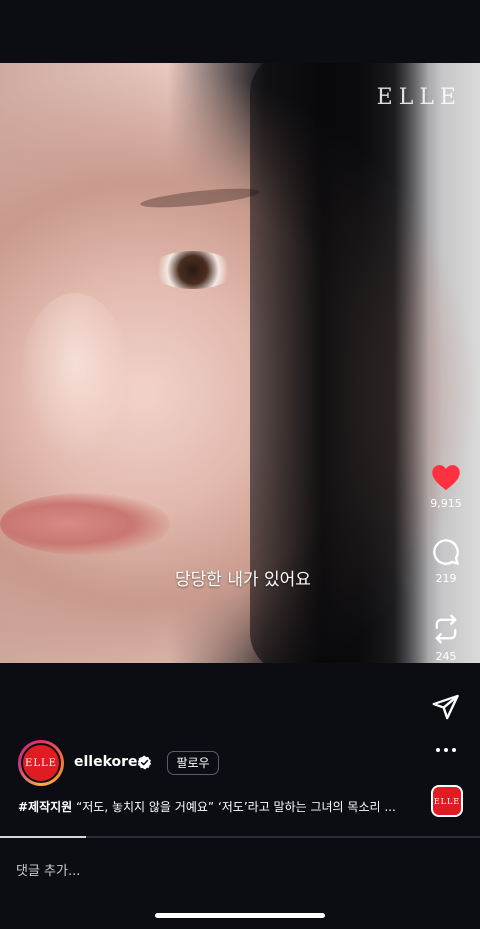 The width and height of the screenshot is (480, 929). What do you see at coordinates (447, 801) in the screenshot?
I see `audio-thumbnail: ELLE` at bounding box center [447, 801].